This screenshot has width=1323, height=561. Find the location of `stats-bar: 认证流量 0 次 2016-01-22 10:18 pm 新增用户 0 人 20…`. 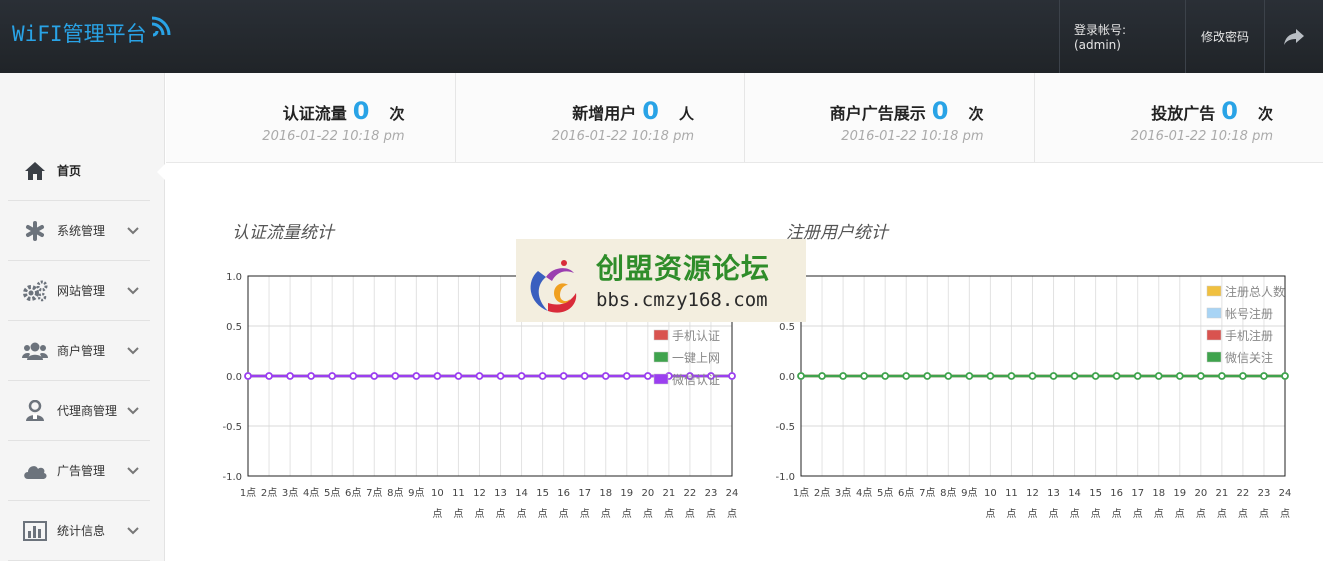

stats-bar: 认证流量 0 次 2016-01-22 10:18 pm 新增用户 0 人 20… is located at coordinates (744, 118).